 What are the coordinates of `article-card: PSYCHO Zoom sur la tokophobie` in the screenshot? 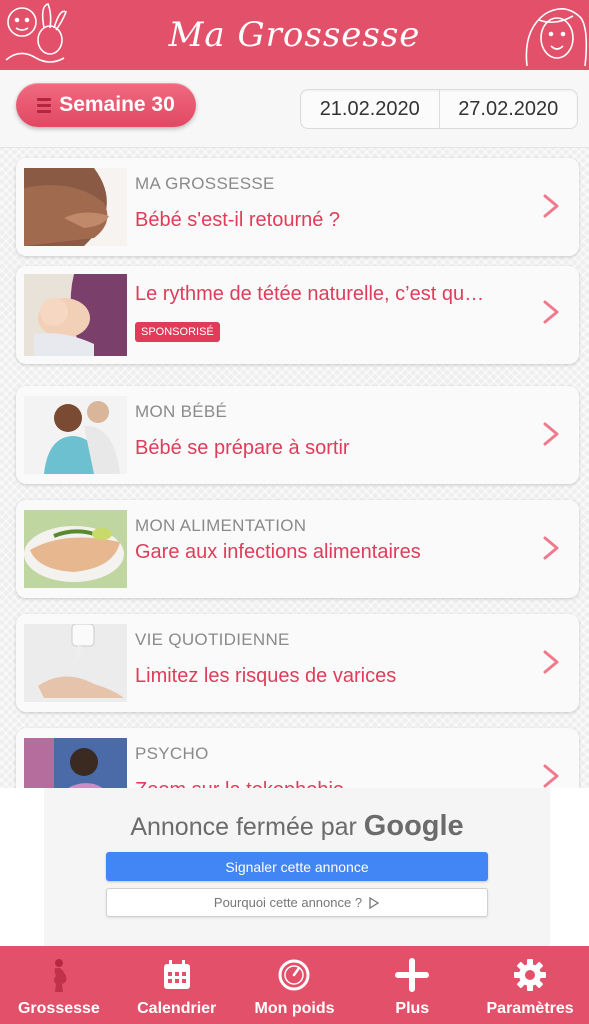 It's located at (297, 758).